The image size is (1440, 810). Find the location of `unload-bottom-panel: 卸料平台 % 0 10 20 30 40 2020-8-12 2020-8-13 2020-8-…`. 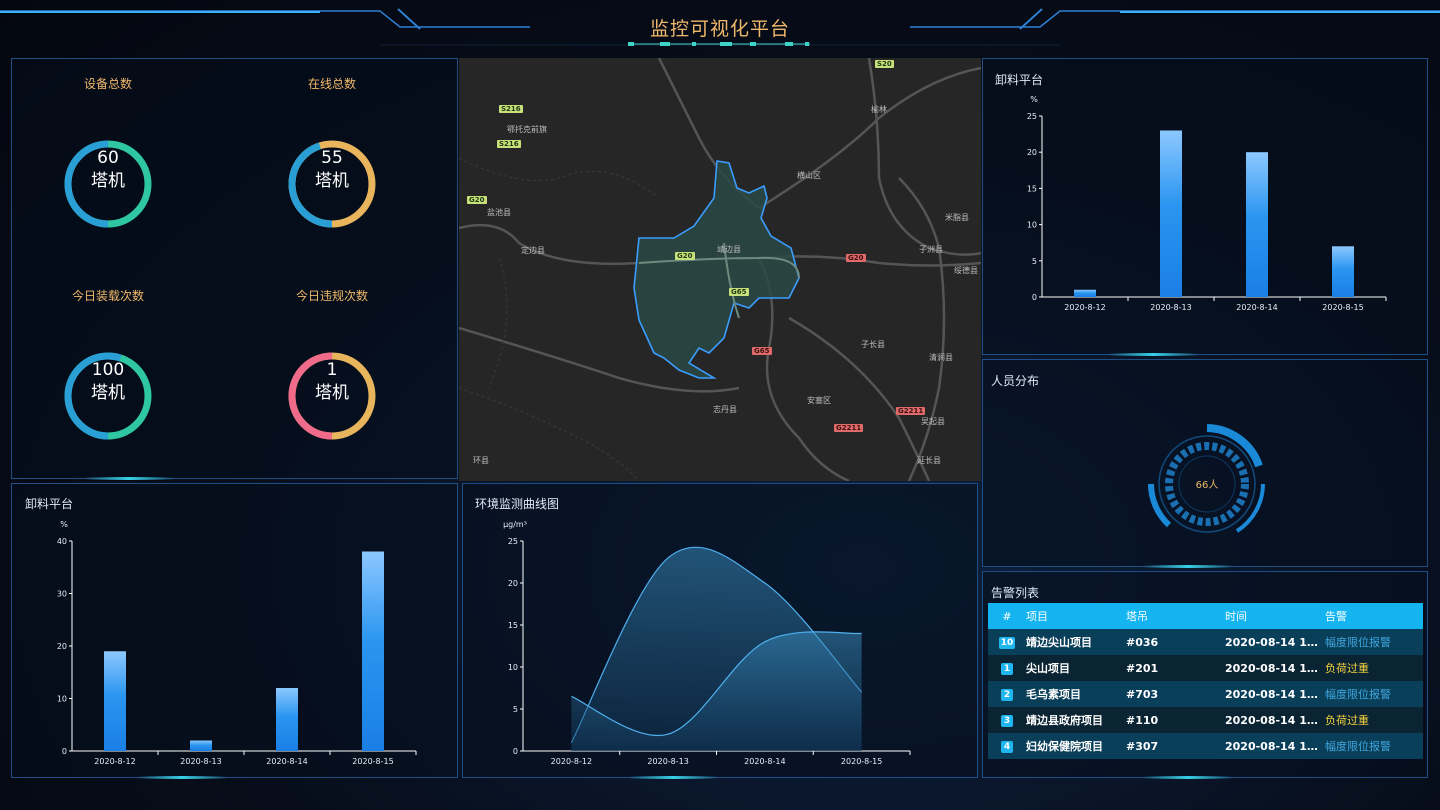

unload-bottom-panel: 卸料平台 % 0 10 20 30 40 2020-8-12 2020-8-13 2020-8-… is located at coordinates (234, 631).